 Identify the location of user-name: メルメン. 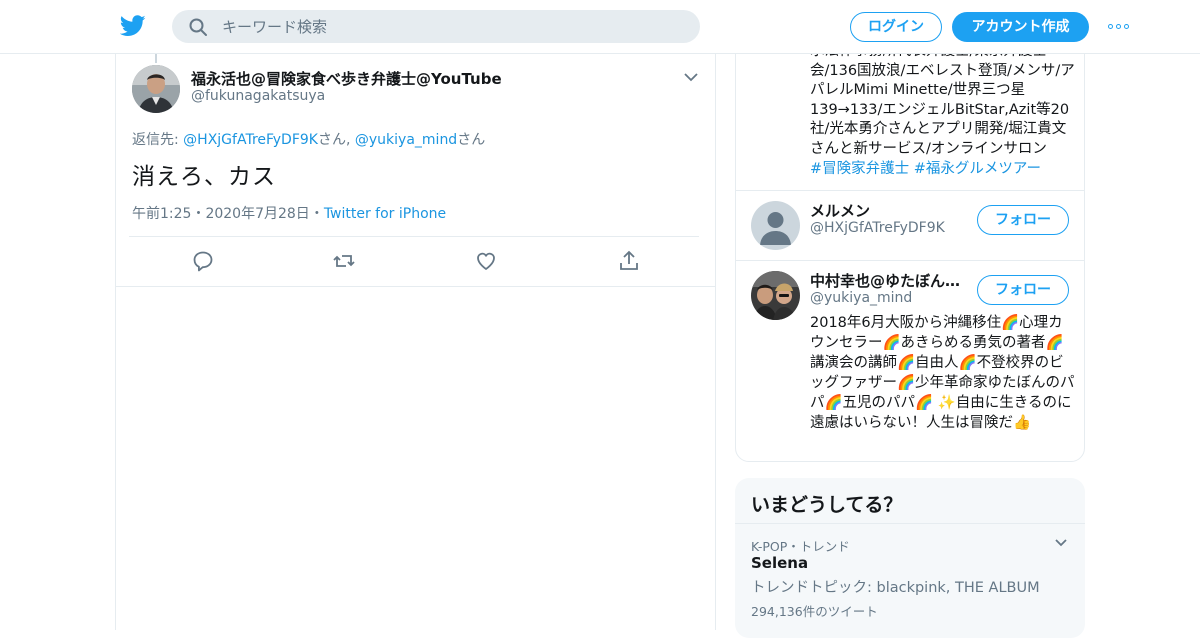
(840, 210).